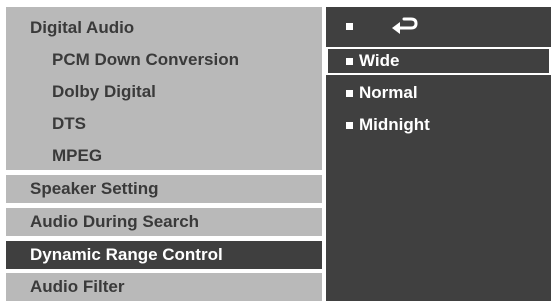  I want to click on menu-item-dynamic-range-control: Dynamic Range Control, so click(164, 255).